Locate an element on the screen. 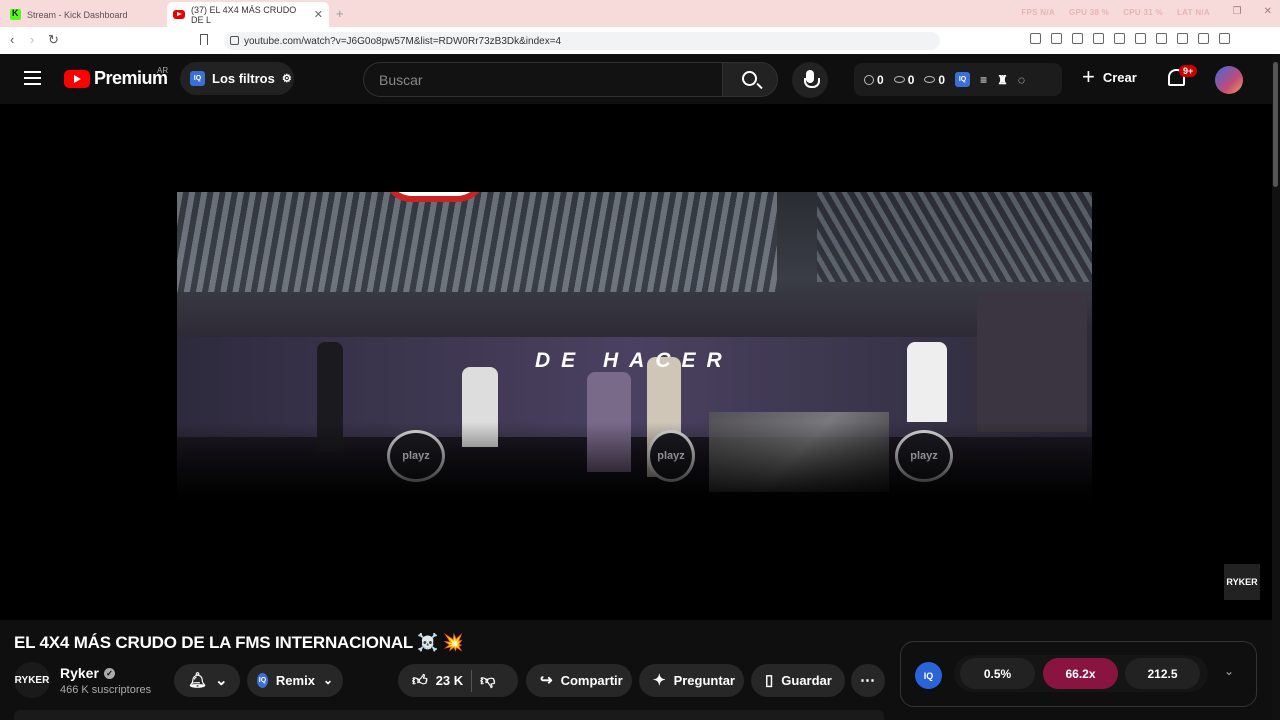 The image size is (1280, 720). user-avatar is located at coordinates (1229, 80).